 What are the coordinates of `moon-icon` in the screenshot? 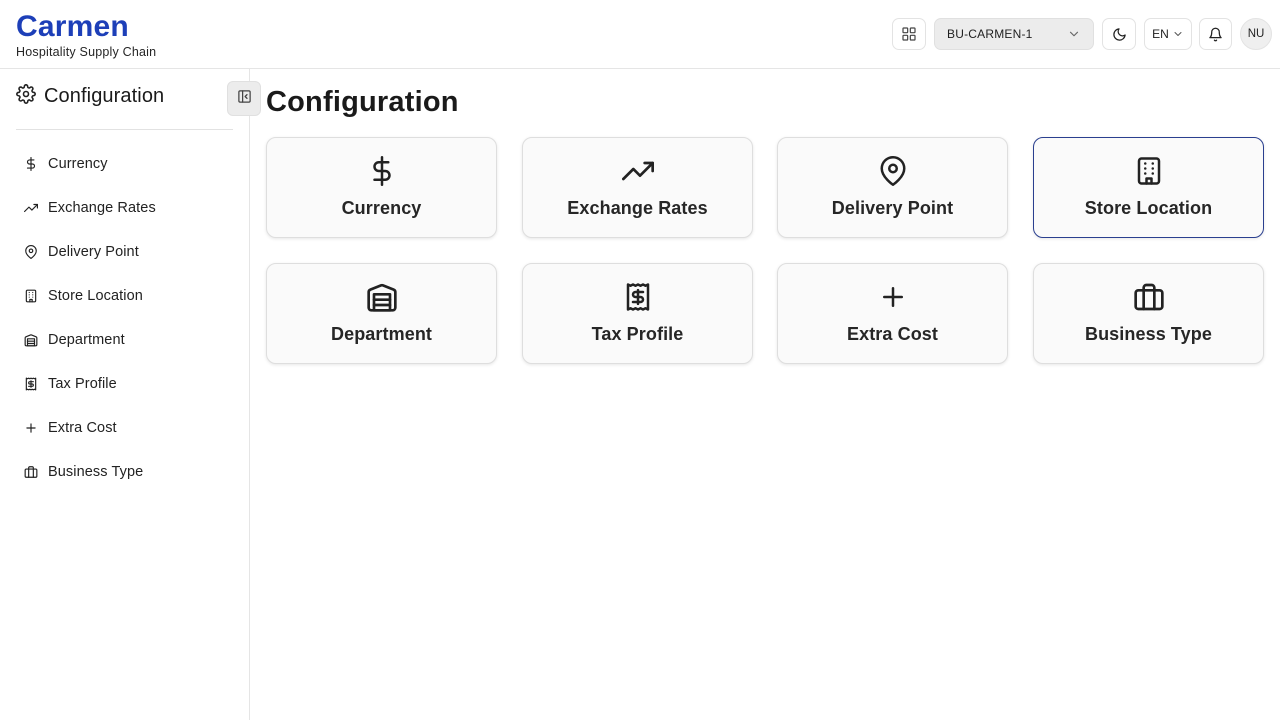 It's located at (1119, 34).